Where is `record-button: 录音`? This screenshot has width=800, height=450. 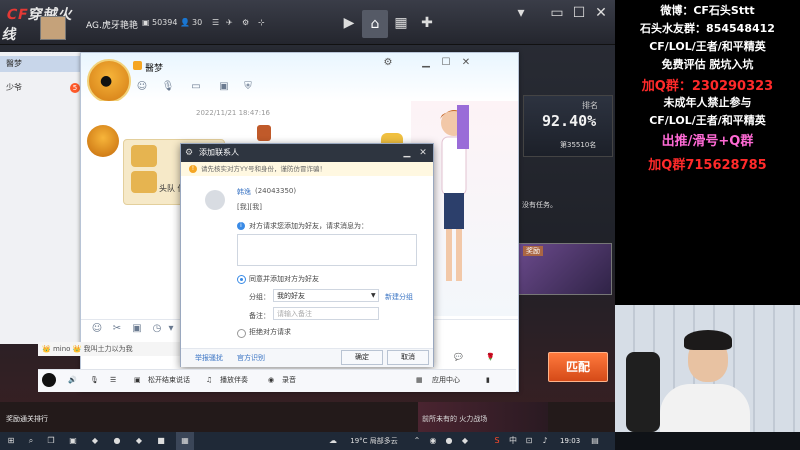 record-button: 录音 is located at coordinates (289, 380).